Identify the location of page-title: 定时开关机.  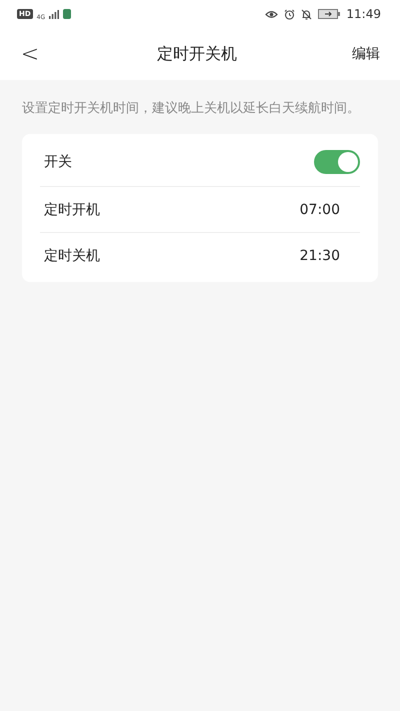
(197, 54).